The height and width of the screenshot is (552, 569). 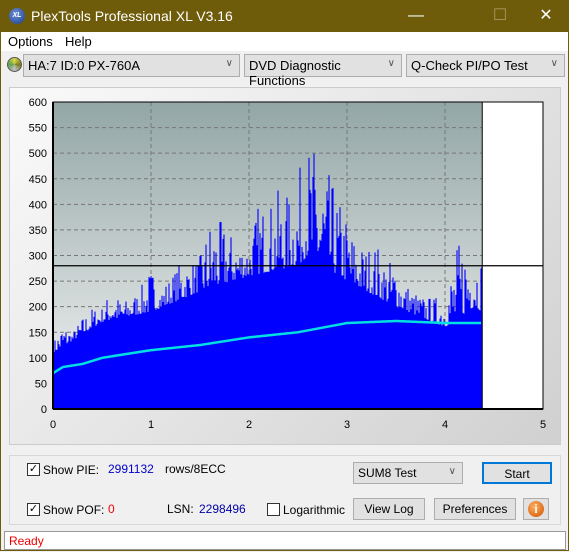 I want to click on pof-value: 0, so click(x=111, y=509).